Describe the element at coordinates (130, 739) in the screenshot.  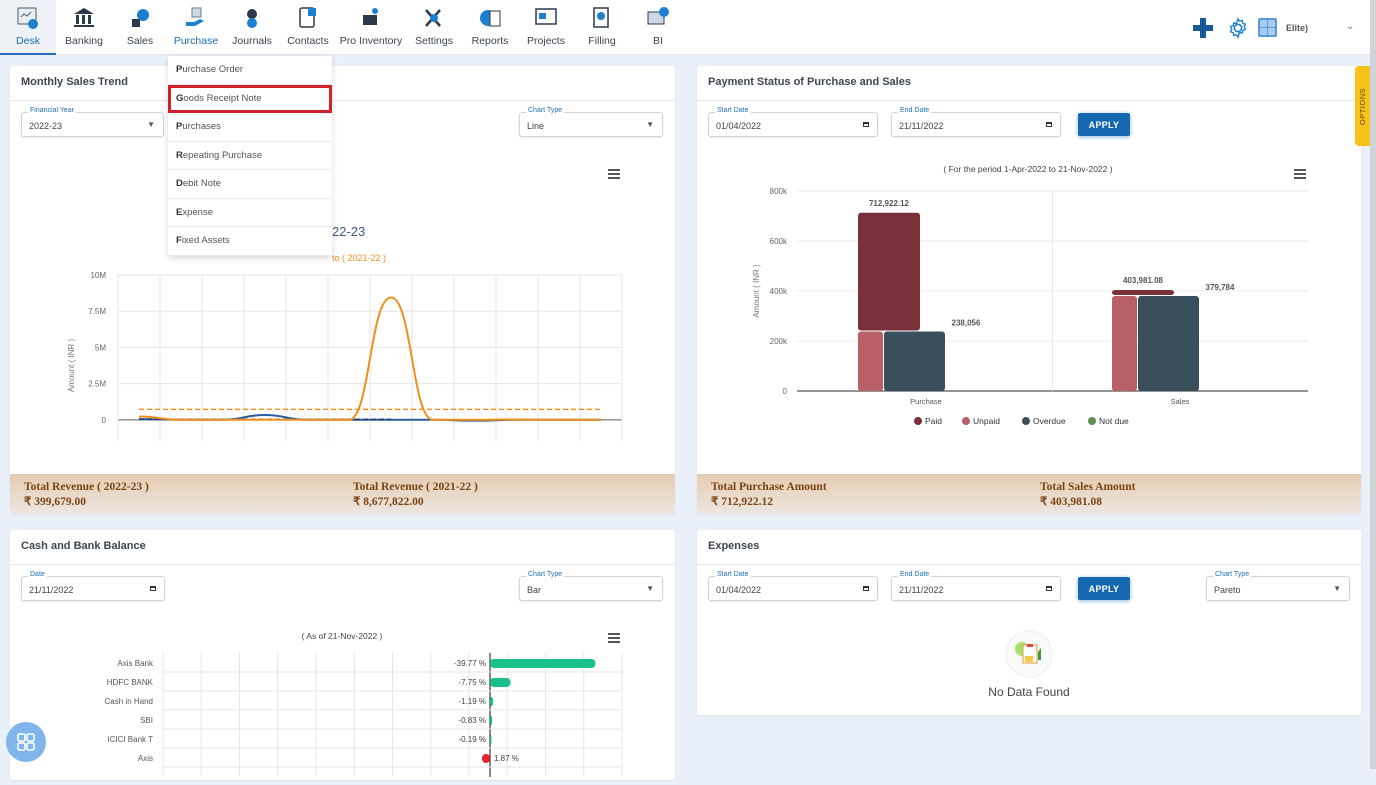
I see `y-tick-label: ICICI Bank T` at that location.